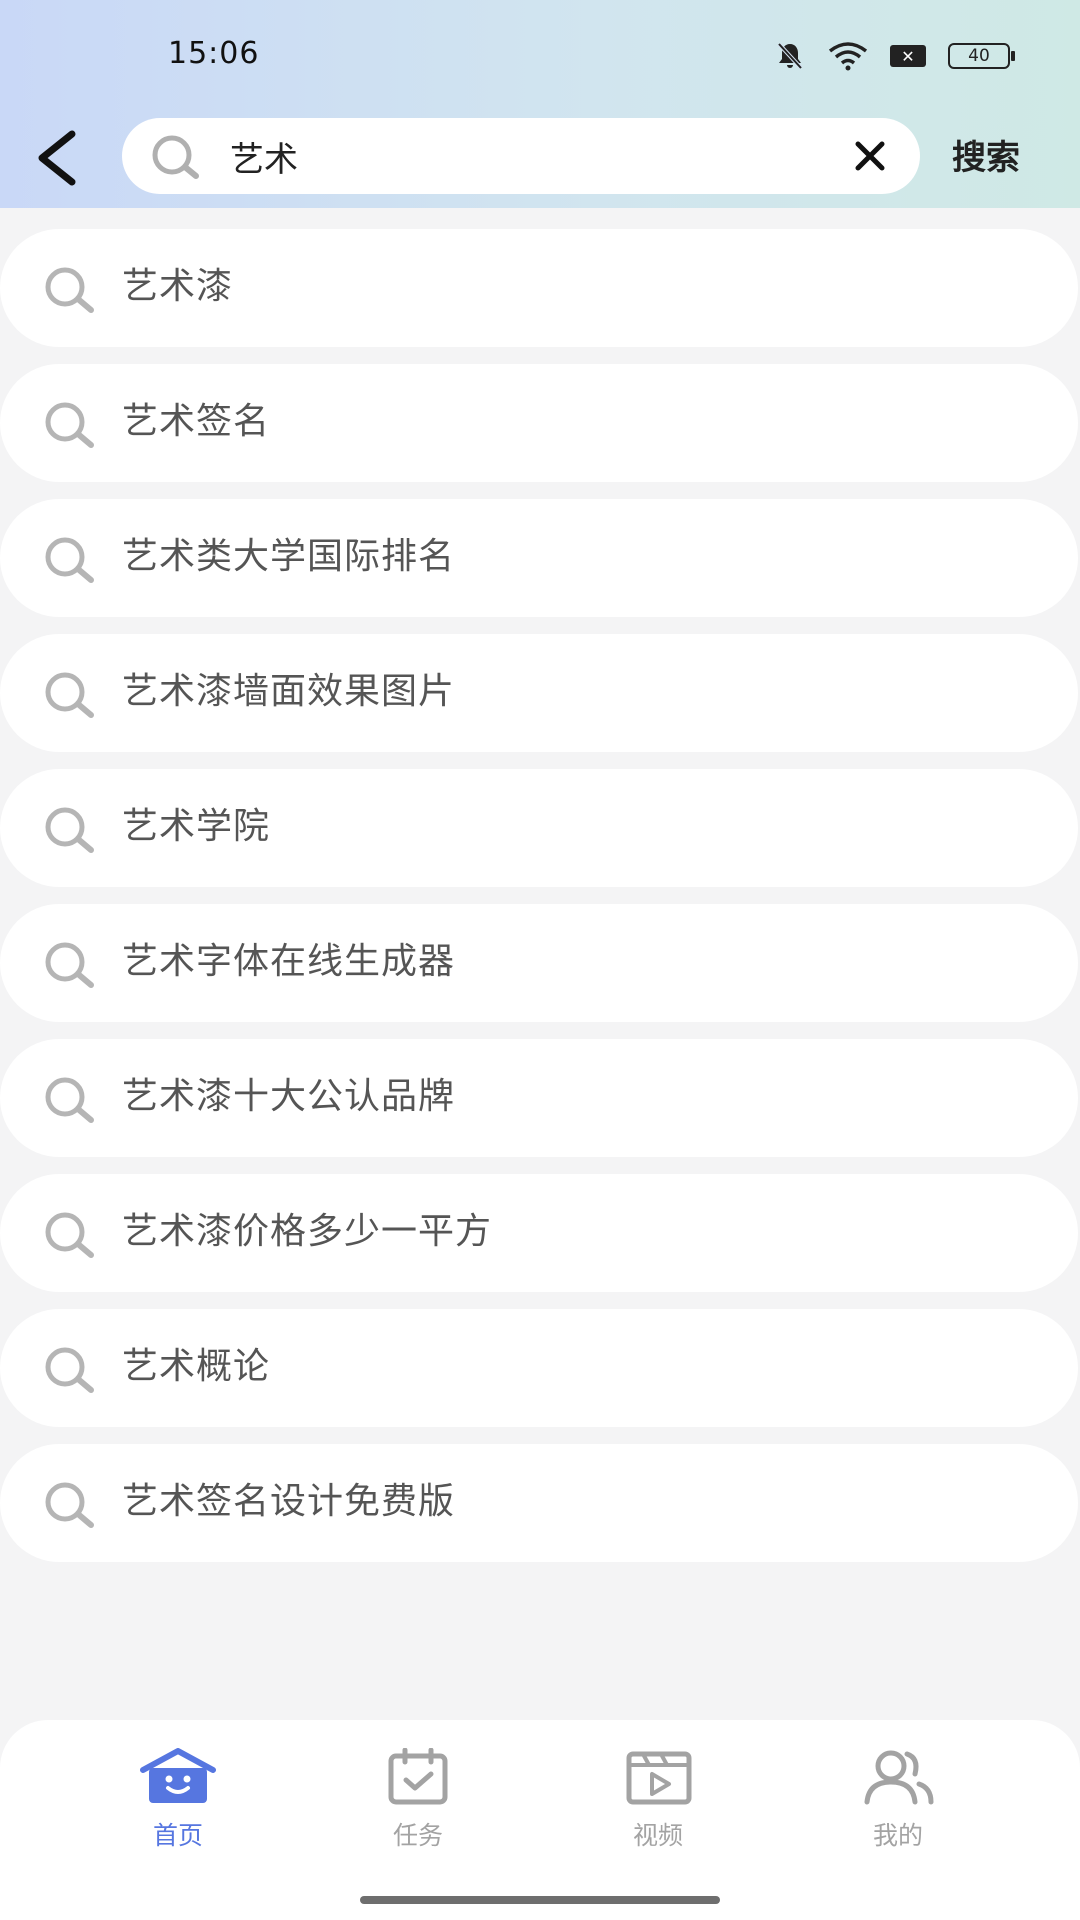 This screenshot has width=1080, height=1920. I want to click on home-indicator, so click(540, 1900).